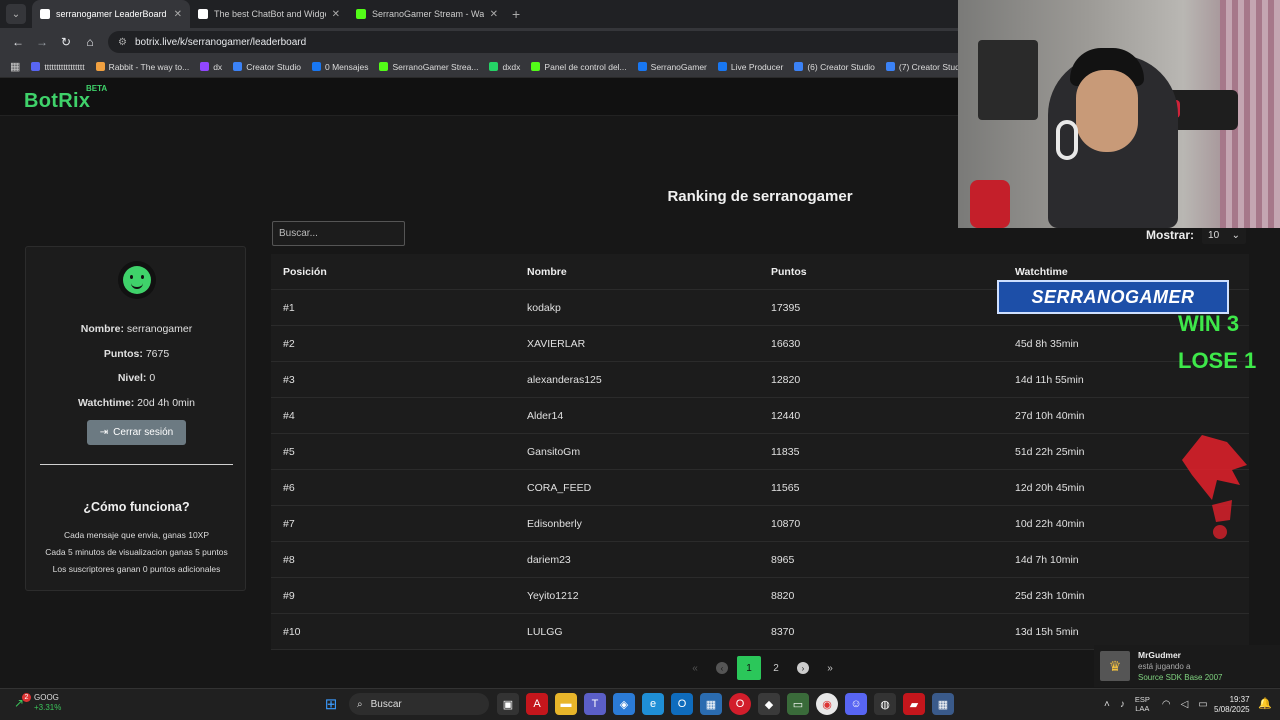 The height and width of the screenshot is (720, 1280). What do you see at coordinates (749, 668) in the screenshot?
I see `page-button: 1` at bounding box center [749, 668].